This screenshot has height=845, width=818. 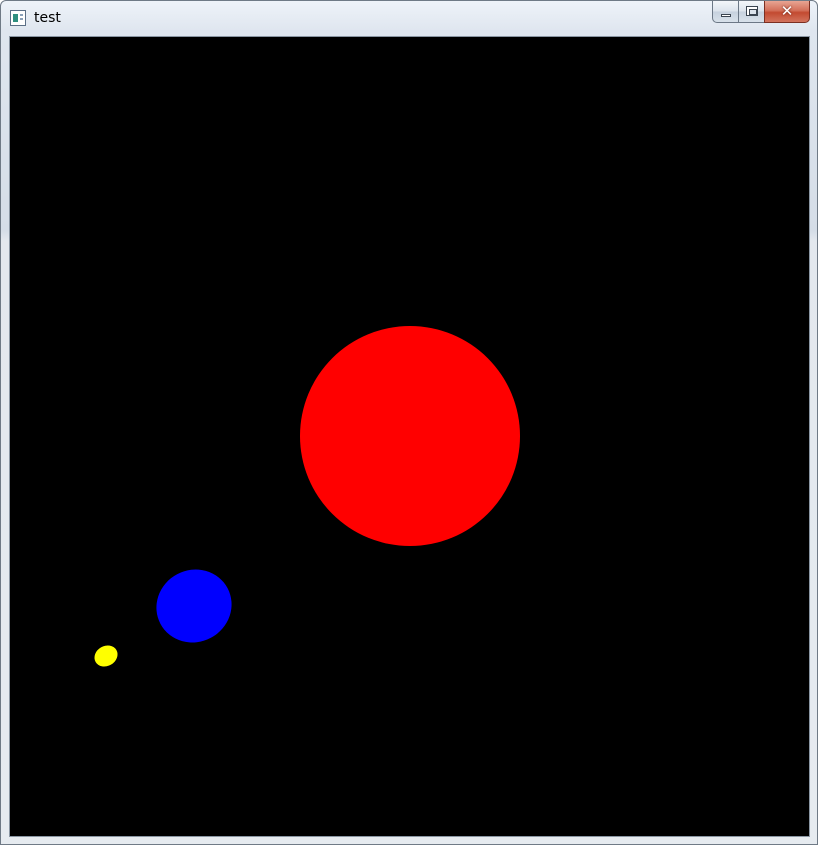 What do you see at coordinates (725, 12) in the screenshot?
I see `minimize-button` at bounding box center [725, 12].